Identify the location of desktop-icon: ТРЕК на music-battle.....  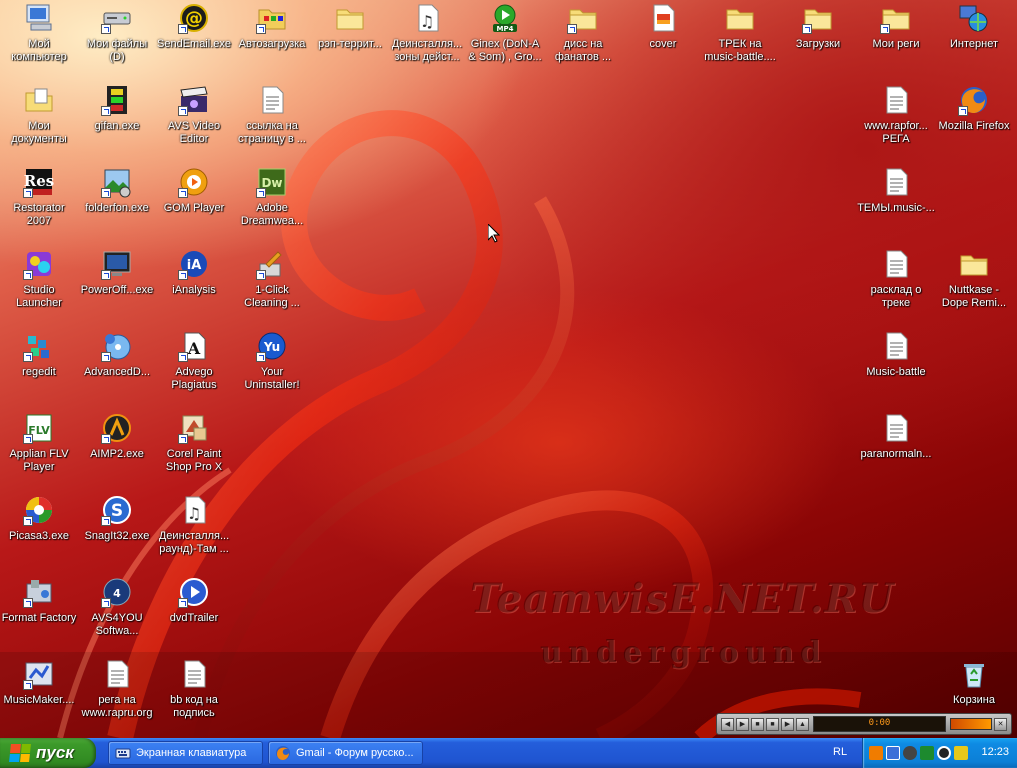
(740, 40).